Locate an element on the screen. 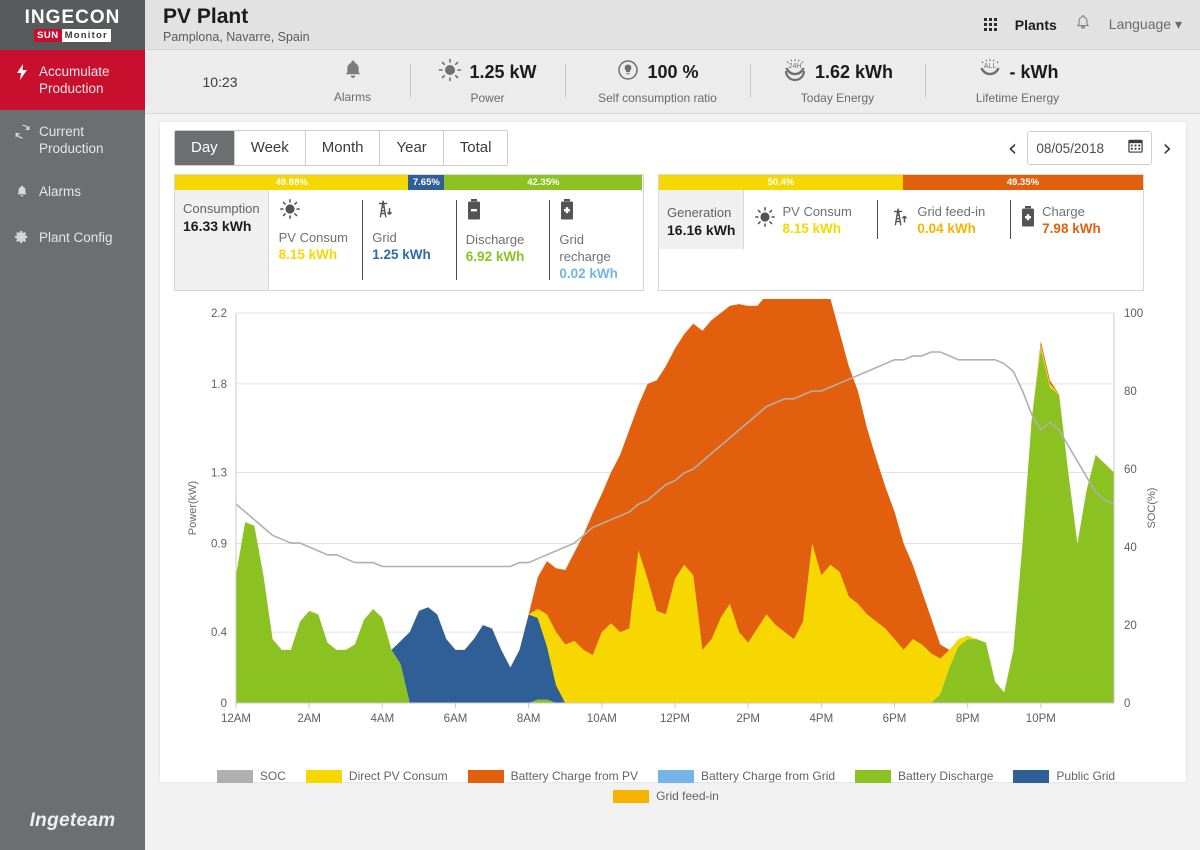  y2-axis-label: SOC(%) is located at coordinates (1152, 508).